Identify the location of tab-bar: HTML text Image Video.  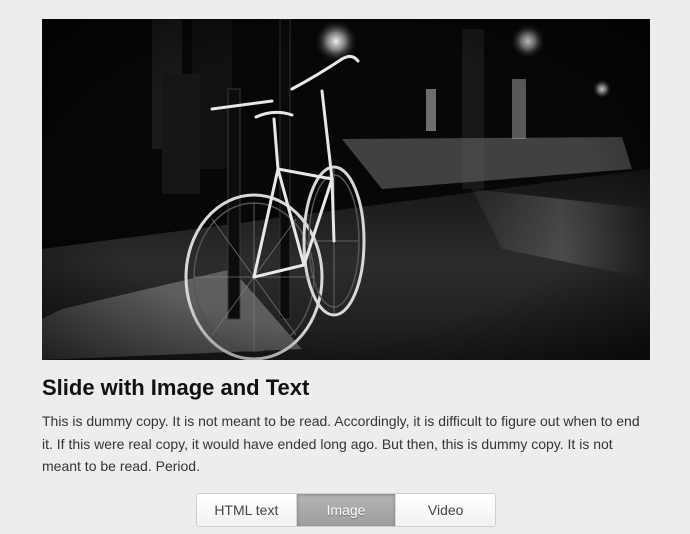
(346, 510).